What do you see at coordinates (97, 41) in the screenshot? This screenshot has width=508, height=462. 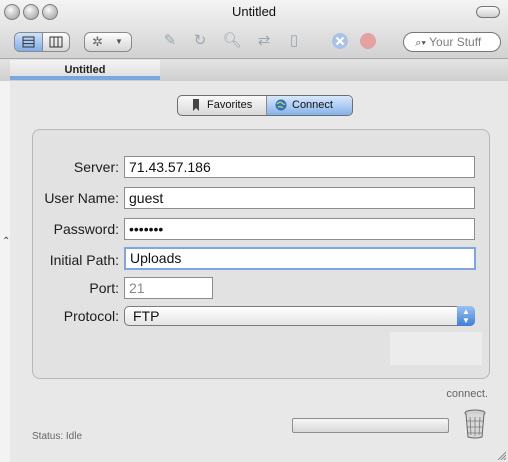 I see `gear-icon: ✲` at bounding box center [97, 41].